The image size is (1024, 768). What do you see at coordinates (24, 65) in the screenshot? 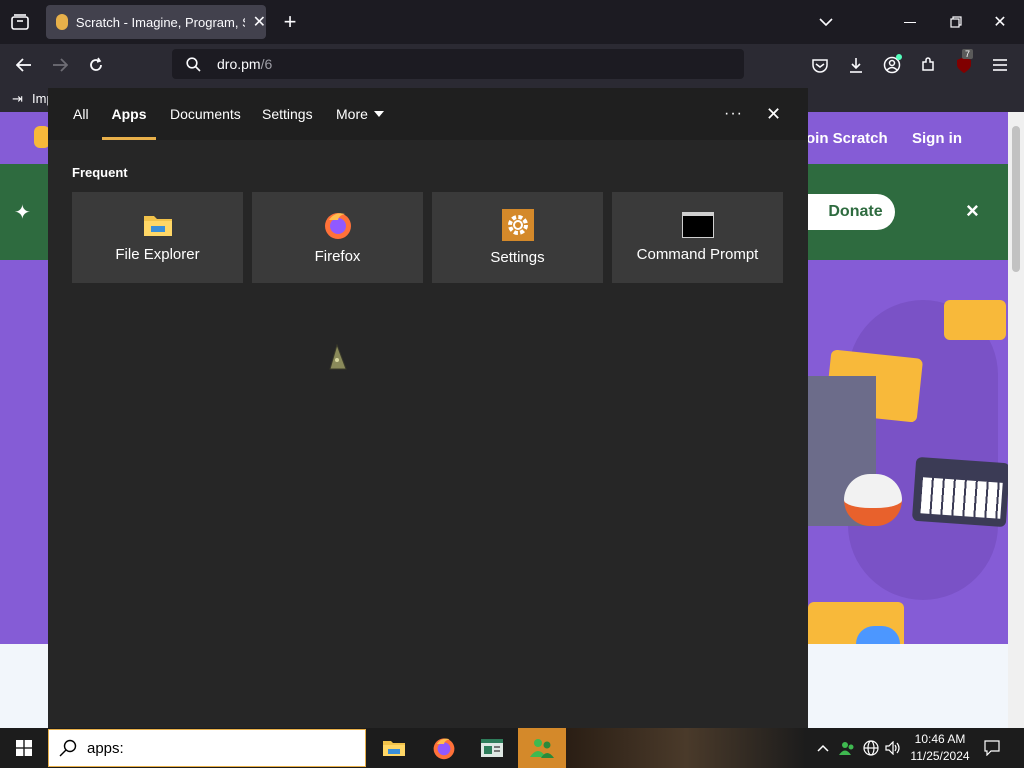
I see `back-arrow-icon` at bounding box center [24, 65].